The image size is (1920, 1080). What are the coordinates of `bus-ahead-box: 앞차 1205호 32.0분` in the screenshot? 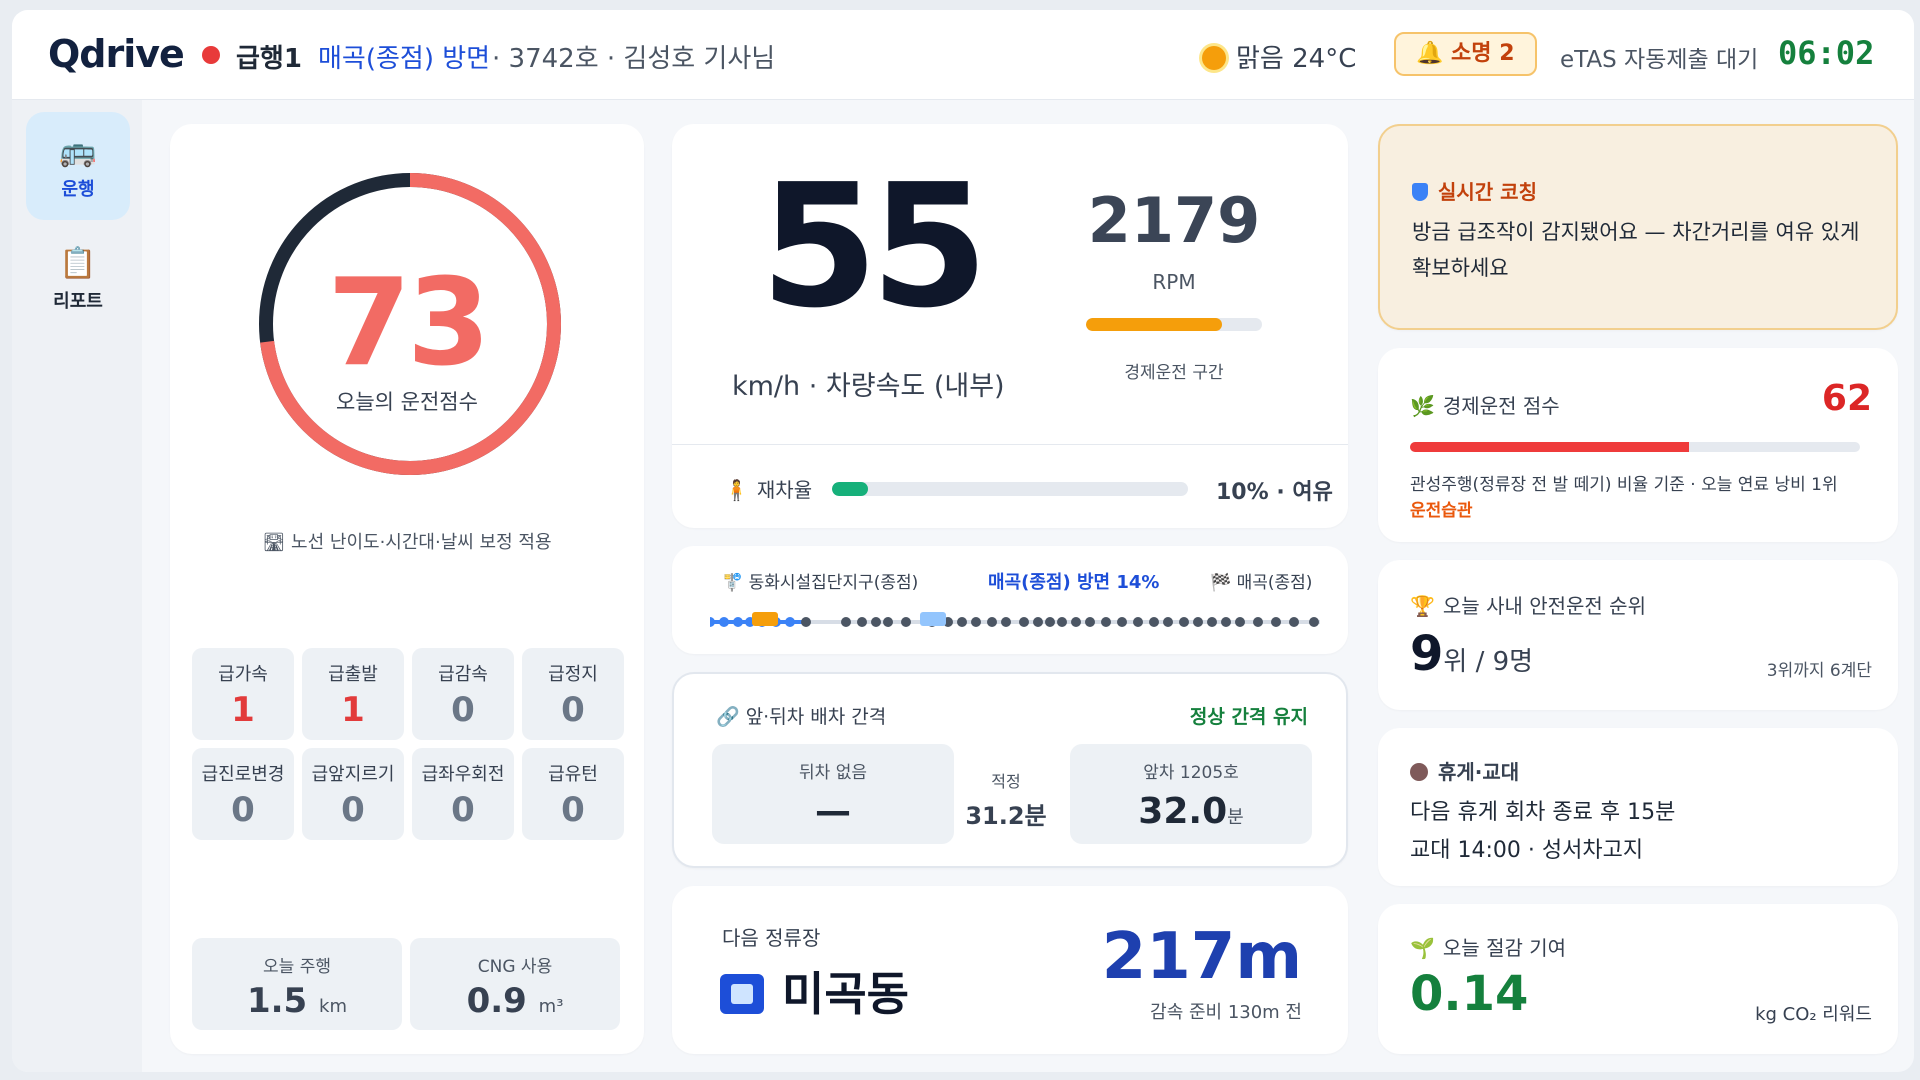 It's located at (1191, 794).